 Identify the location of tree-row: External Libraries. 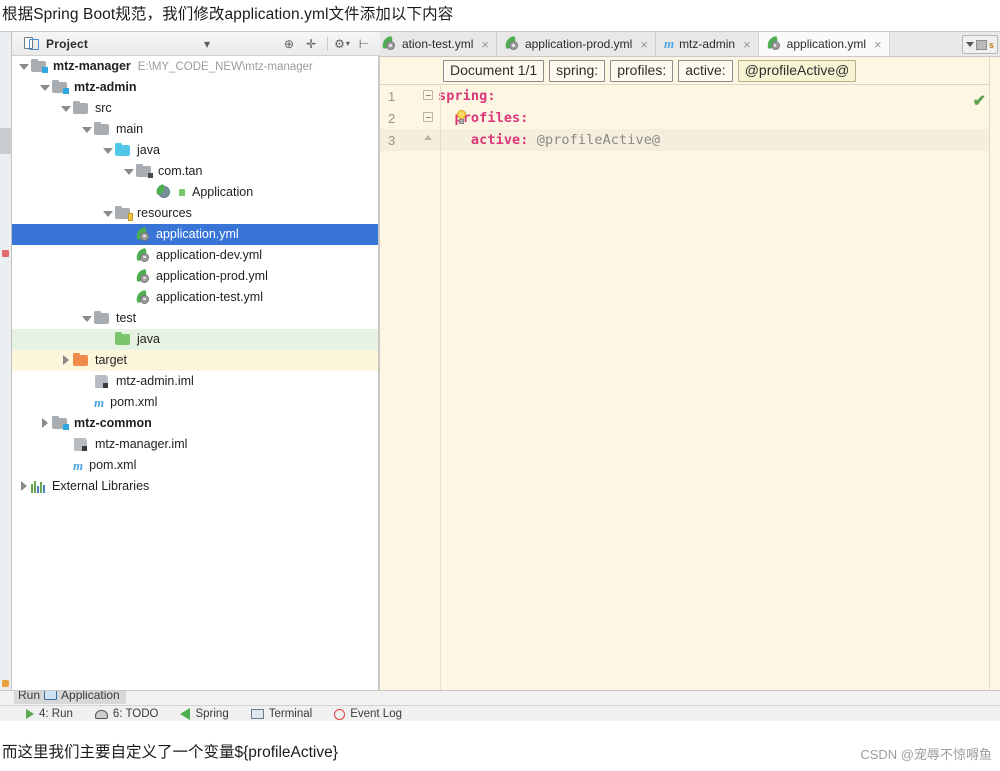
(195, 486).